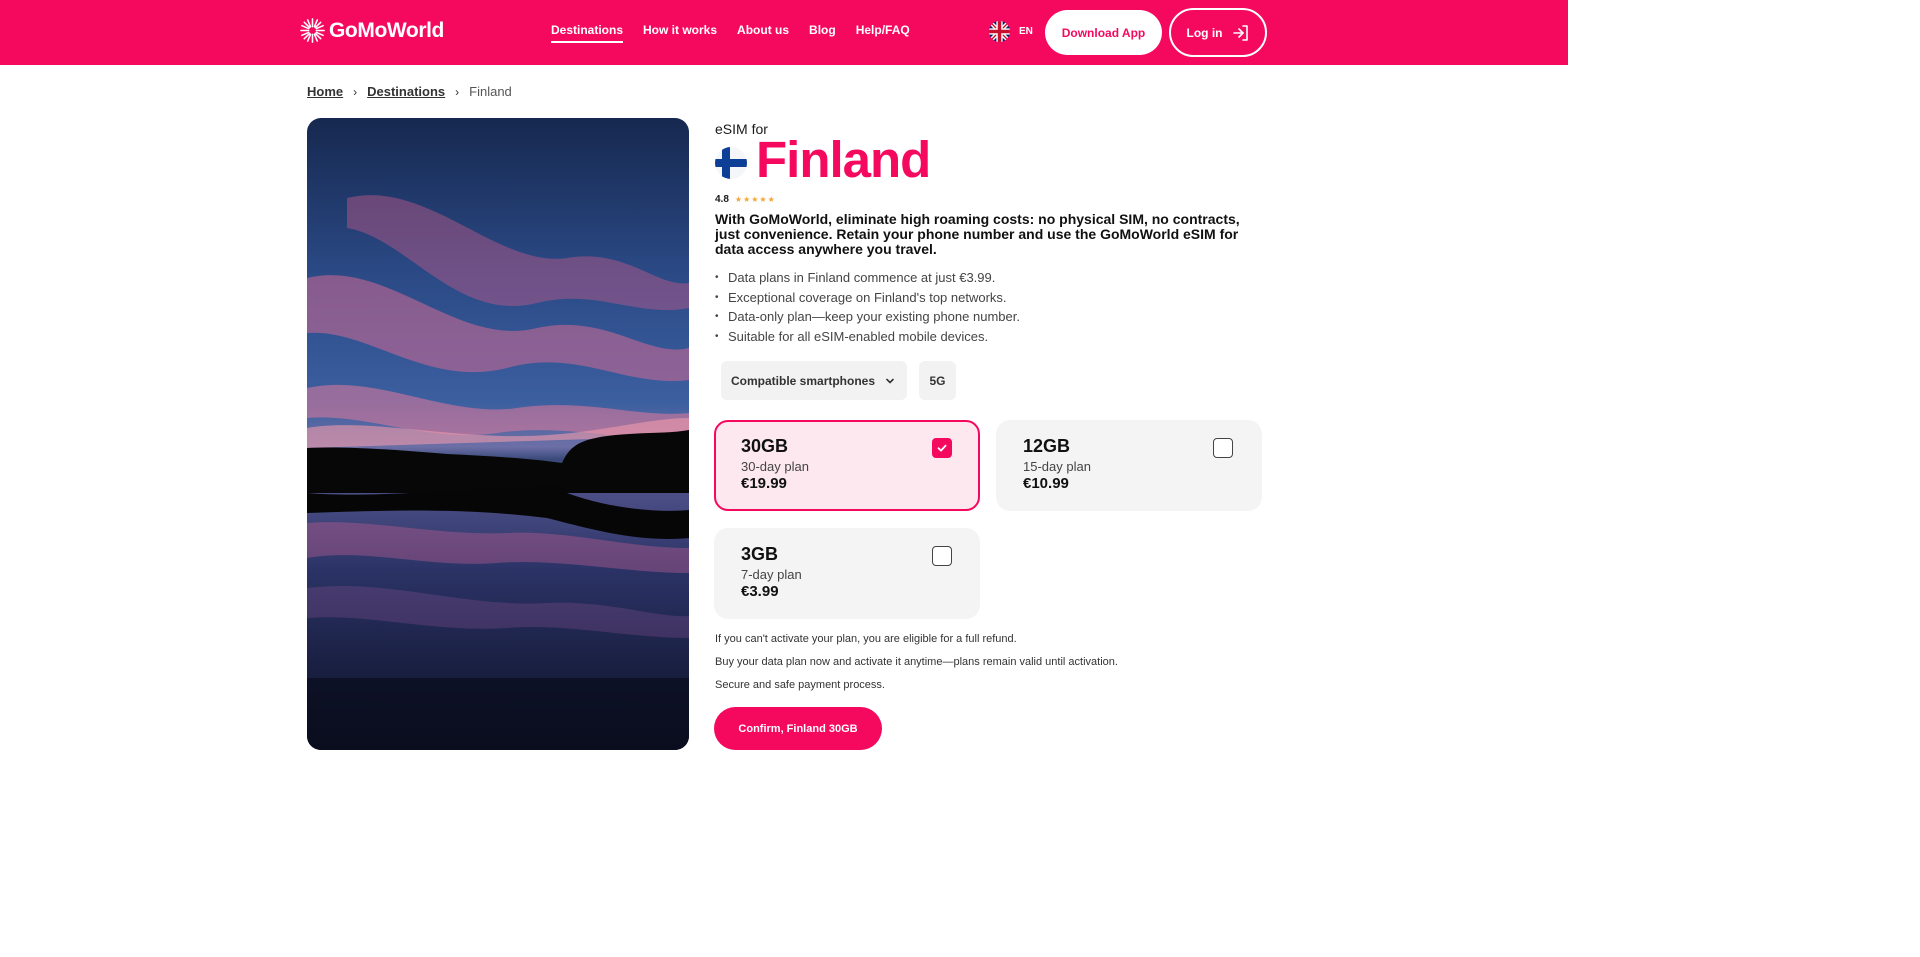 This screenshot has height=957, width=1920. I want to click on login-button: Log in, so click(1218, 32).